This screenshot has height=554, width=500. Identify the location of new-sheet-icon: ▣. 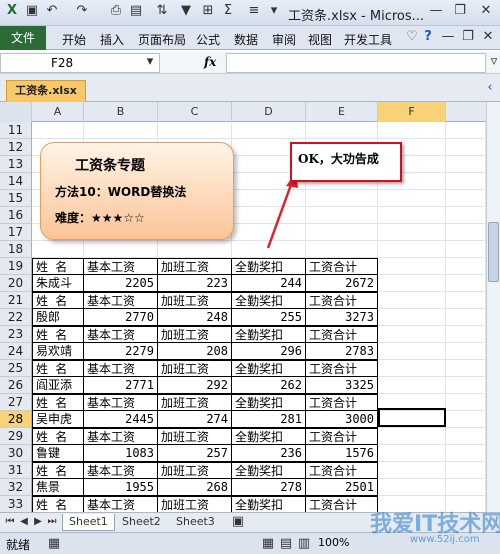
(238, 522).